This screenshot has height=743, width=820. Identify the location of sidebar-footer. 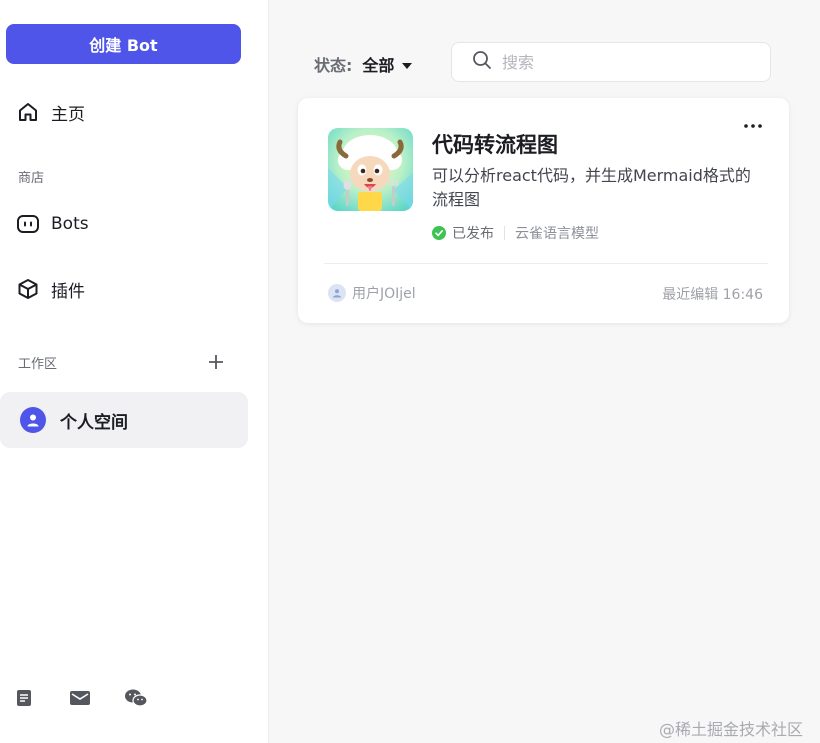
(80, 698).